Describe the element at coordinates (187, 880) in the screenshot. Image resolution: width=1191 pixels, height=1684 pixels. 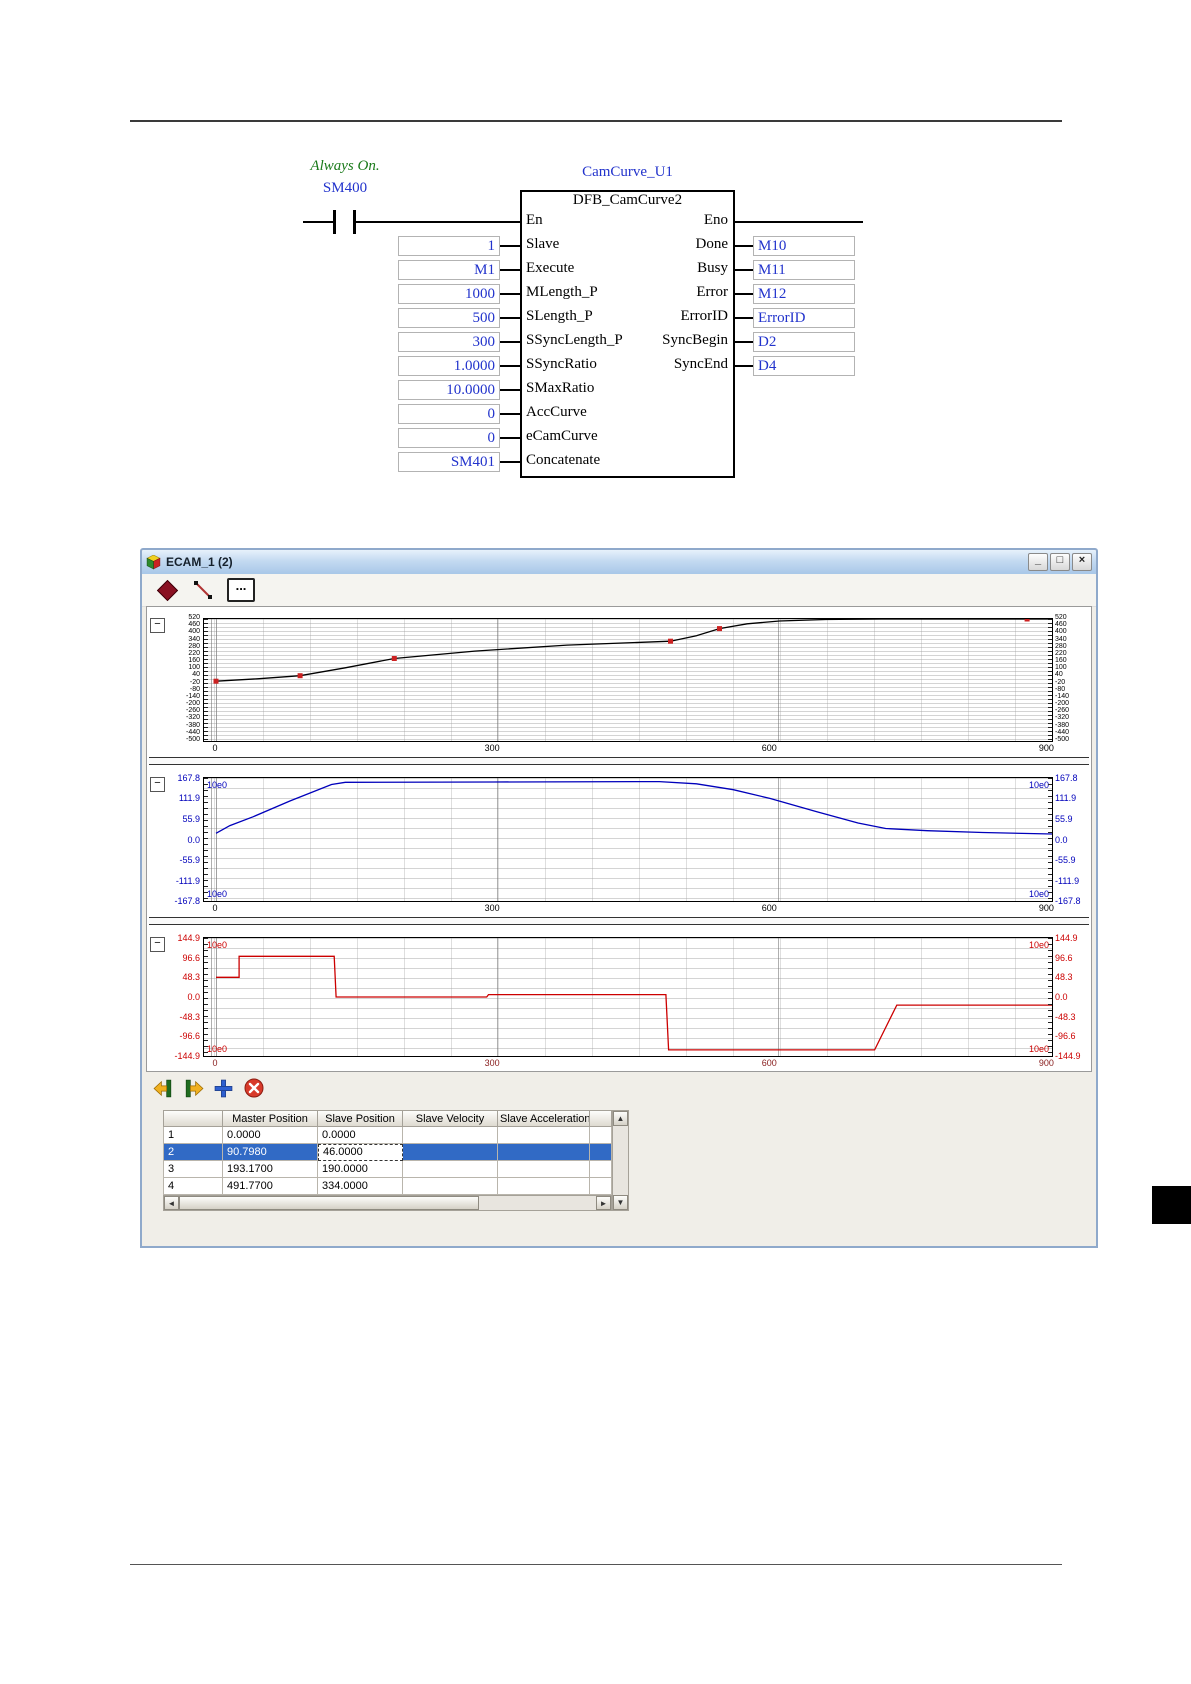
I see `y-tick-label: -111.9` at that location.